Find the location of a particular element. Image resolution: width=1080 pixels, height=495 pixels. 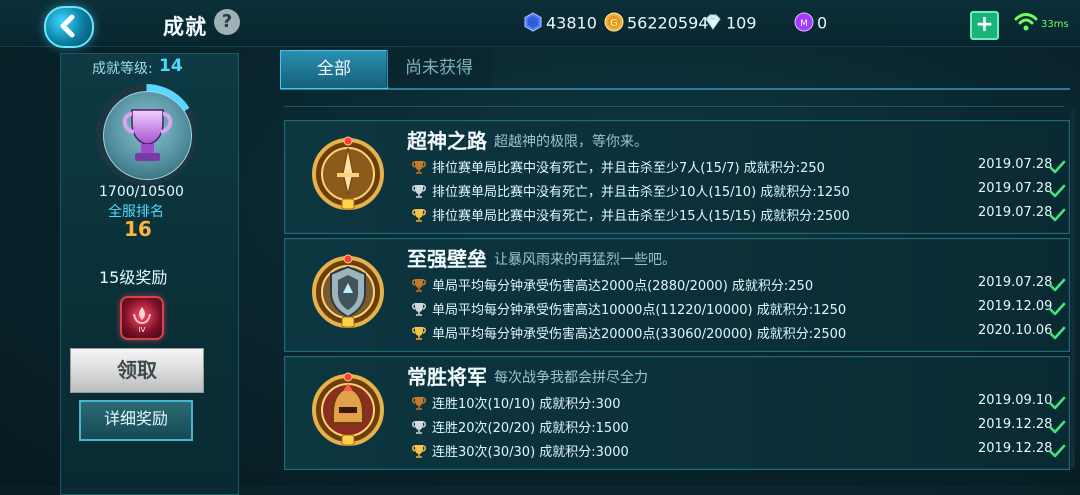

achievement-points-progress: 1700/10500 is located at coordinates (141, 192).